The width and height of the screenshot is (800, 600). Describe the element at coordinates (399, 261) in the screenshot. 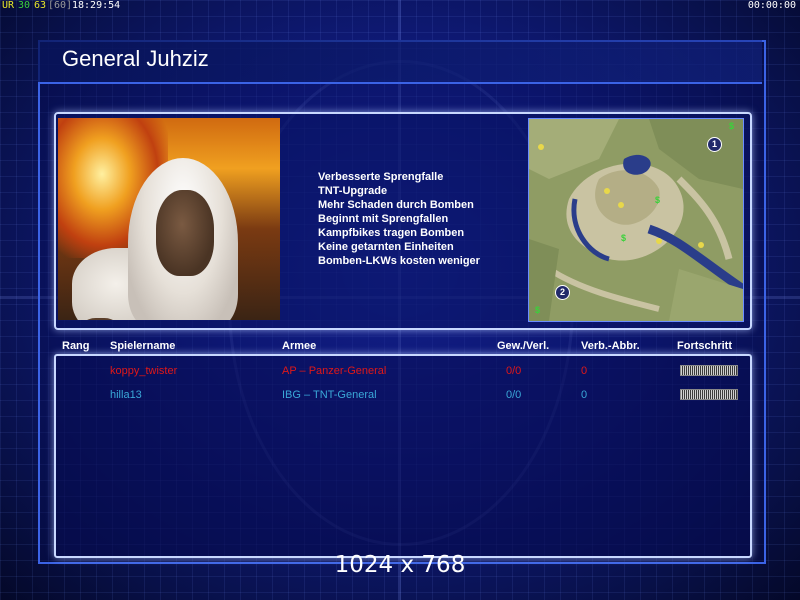

I see `trait-item: Bomben-LKWs kosten weniger` at that location.